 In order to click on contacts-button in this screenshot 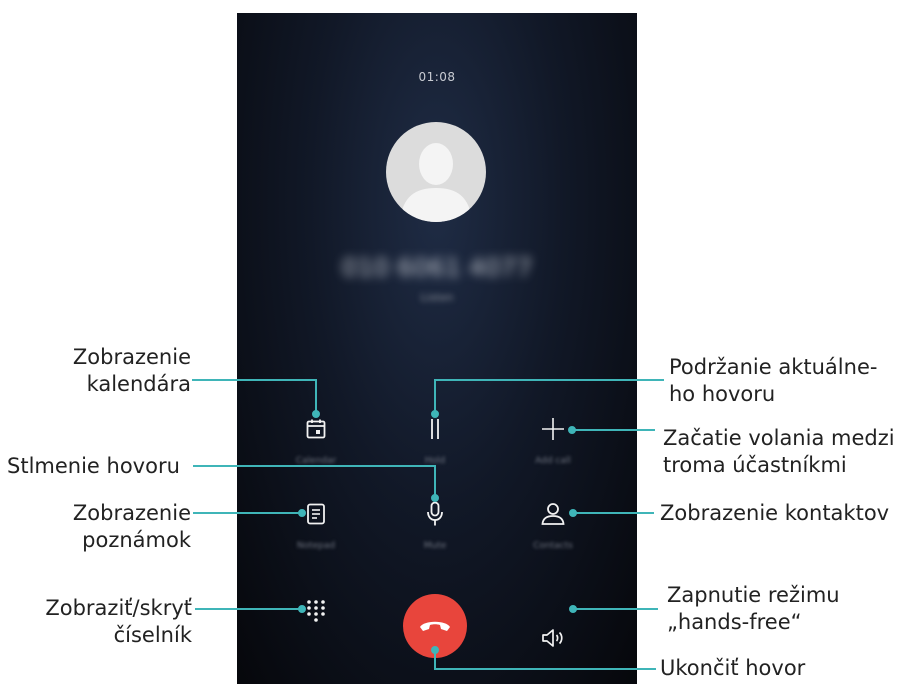, I will do `click(553, 514)`.